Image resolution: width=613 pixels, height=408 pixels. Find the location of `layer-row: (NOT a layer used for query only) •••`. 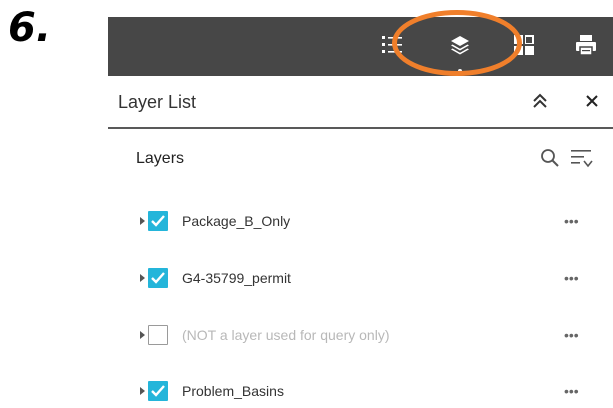

layer-row: (NOT a layer used for query only) ••• is located at coordinates (360, 337).